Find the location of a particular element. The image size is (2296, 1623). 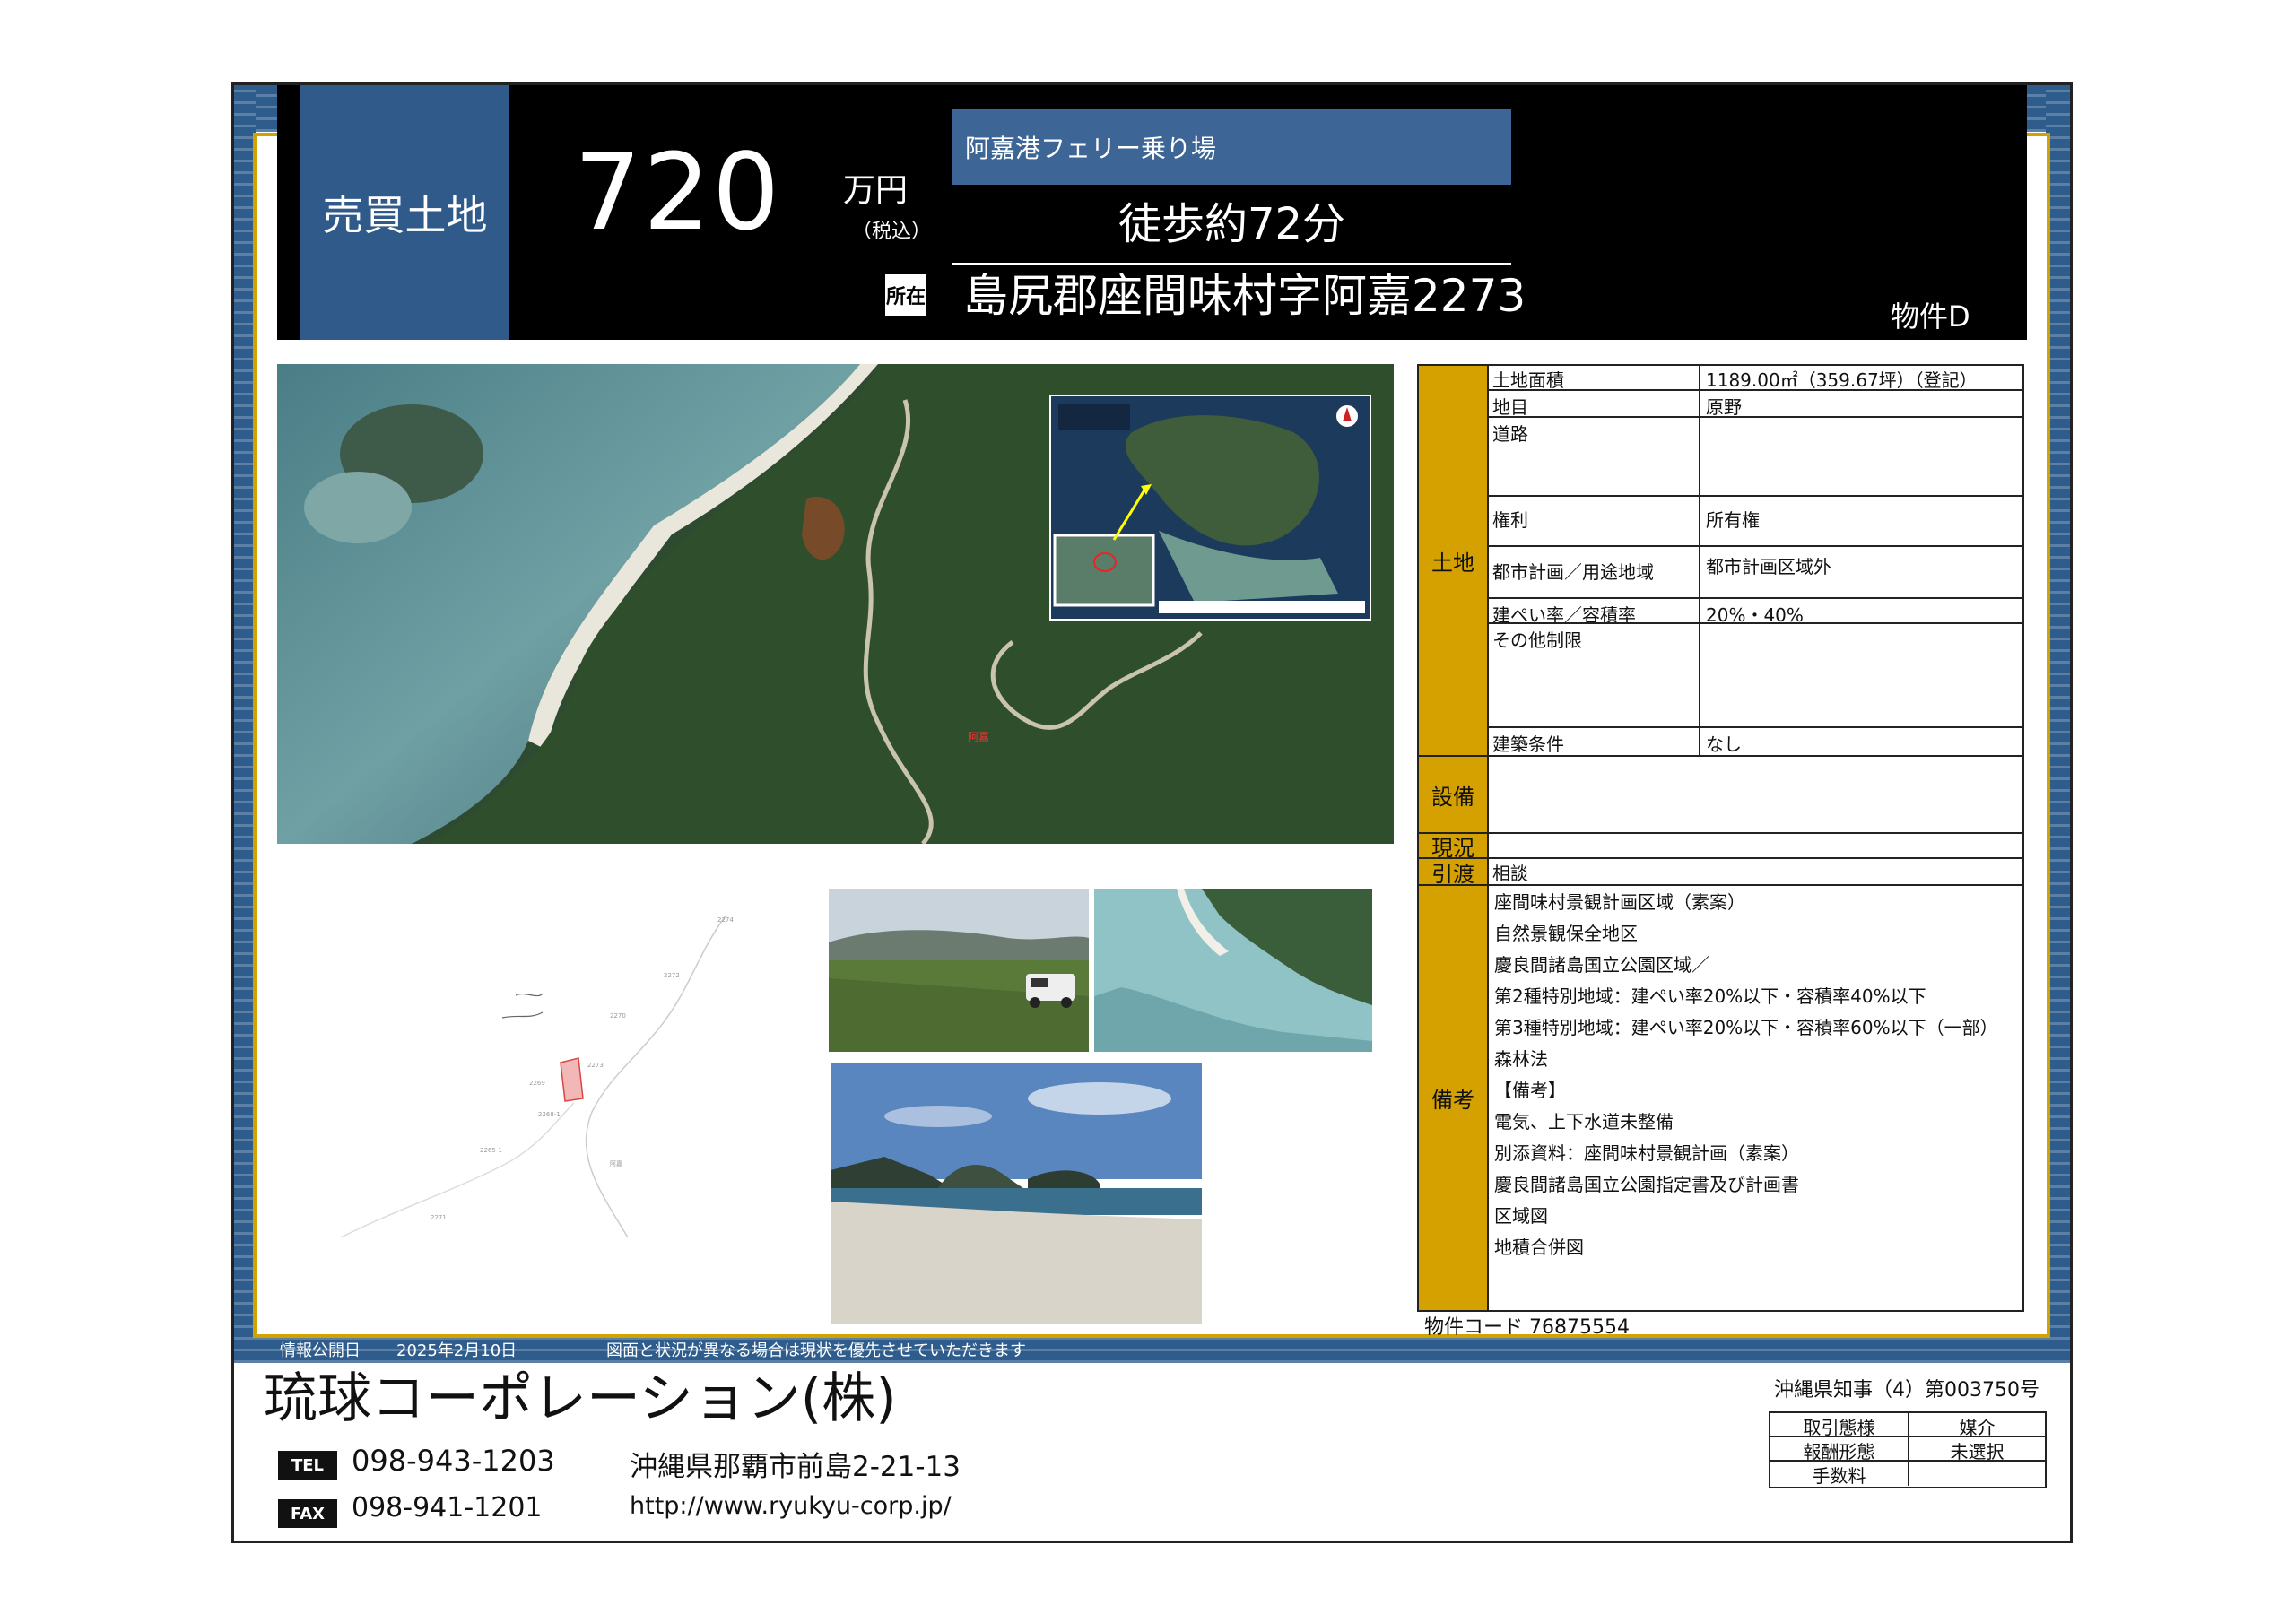

note-line: 慶良間諸島国立公園区域／ is located at coordinates (1601, 965).